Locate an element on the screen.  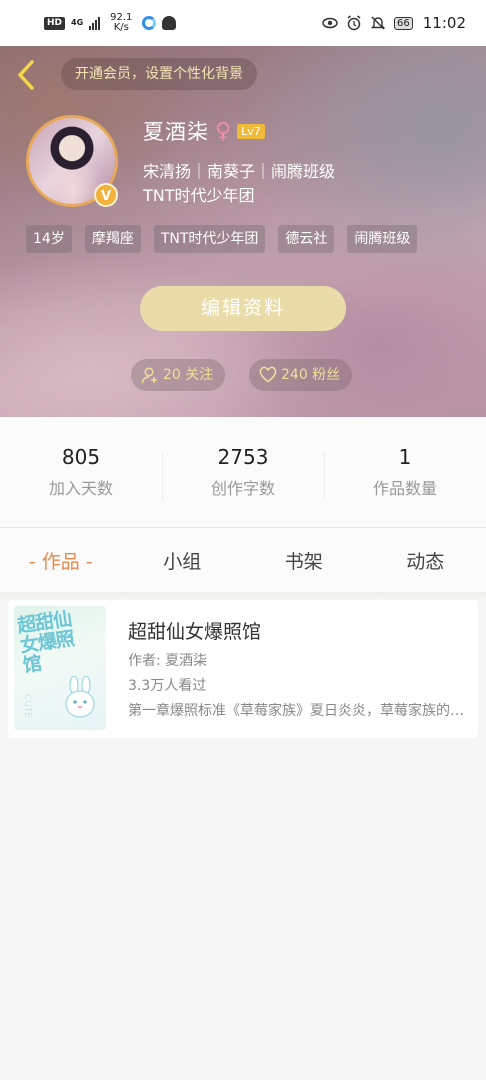
profile-tags: 14岁 摩羯座 TNT时代少年团 德云社 闹腾班级 is located at coordinates (222, 239).